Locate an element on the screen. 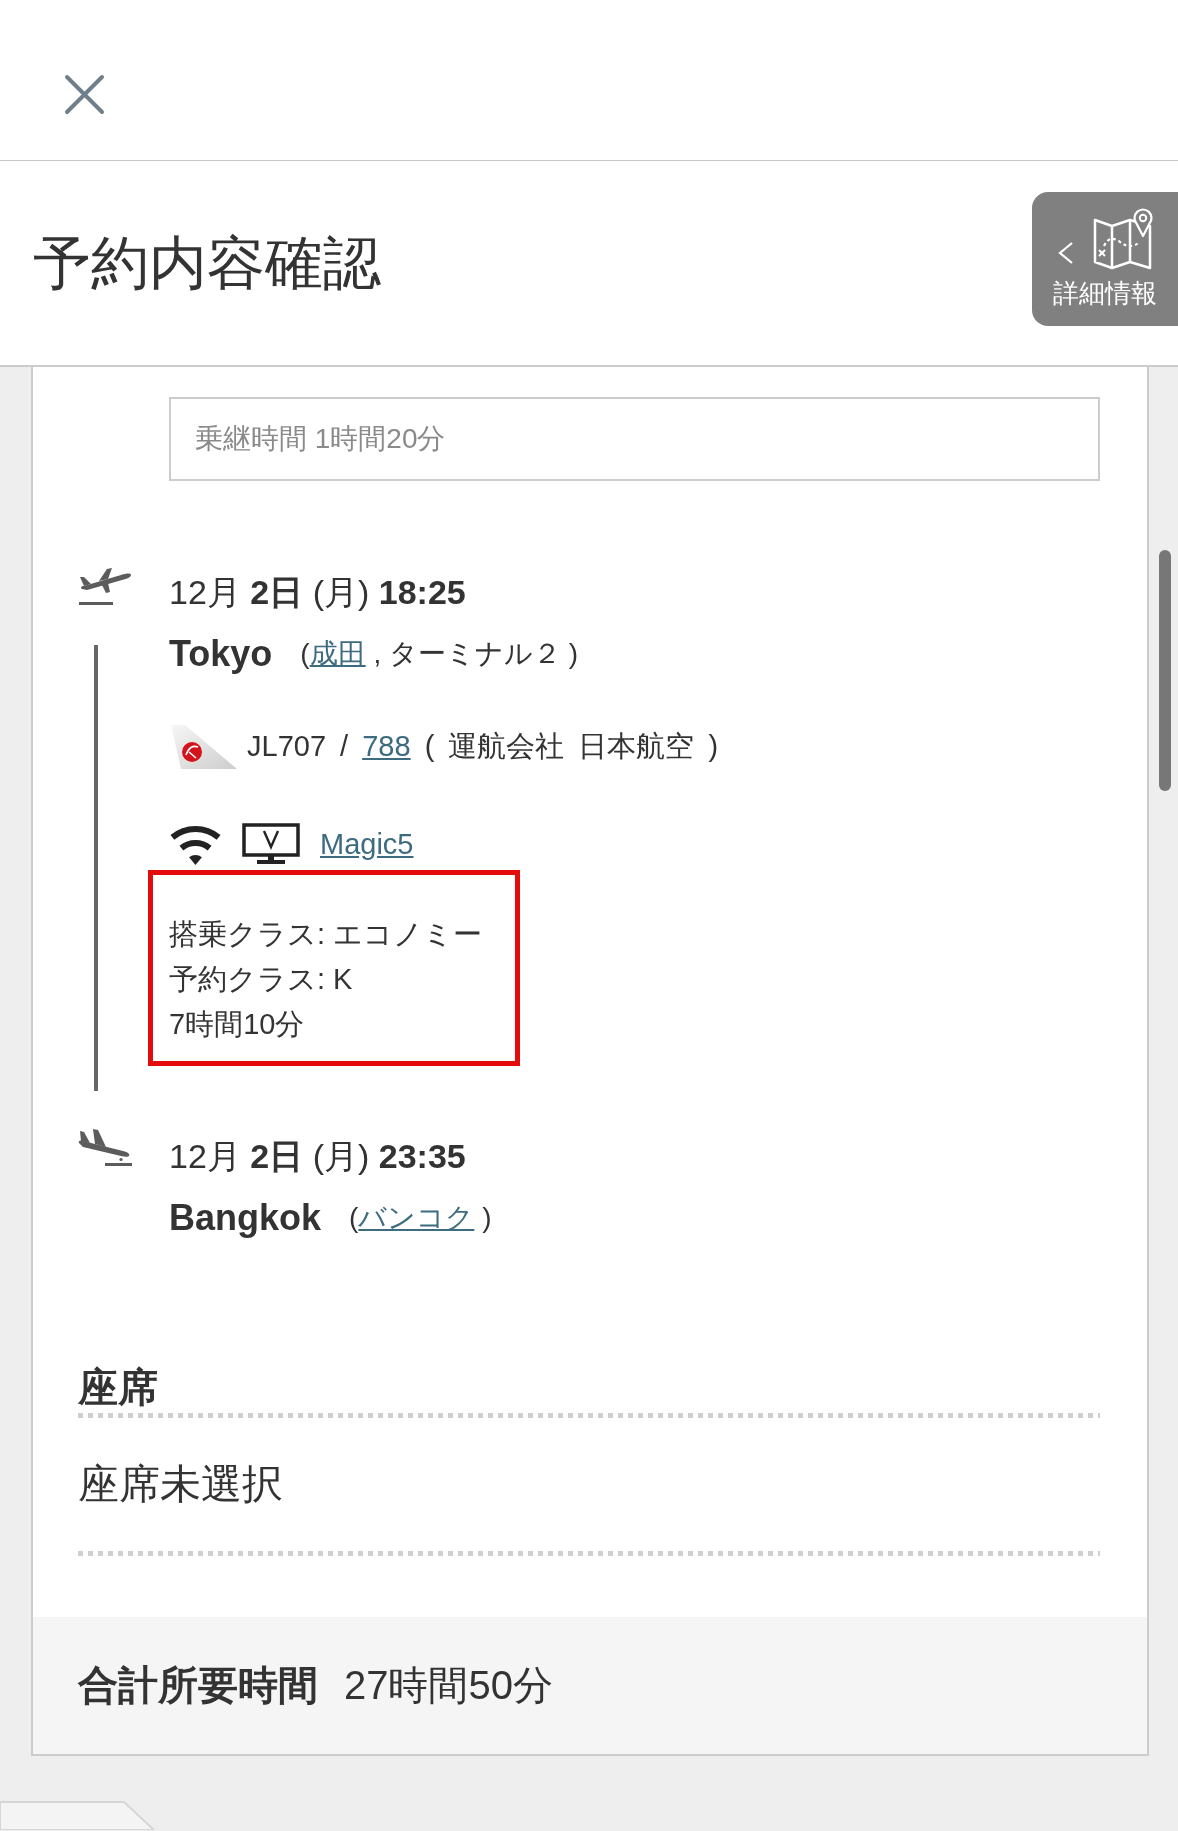 This screenshot has width=1178, height=1831. city-name: Bangkok is located at coordinates (245, 1218).